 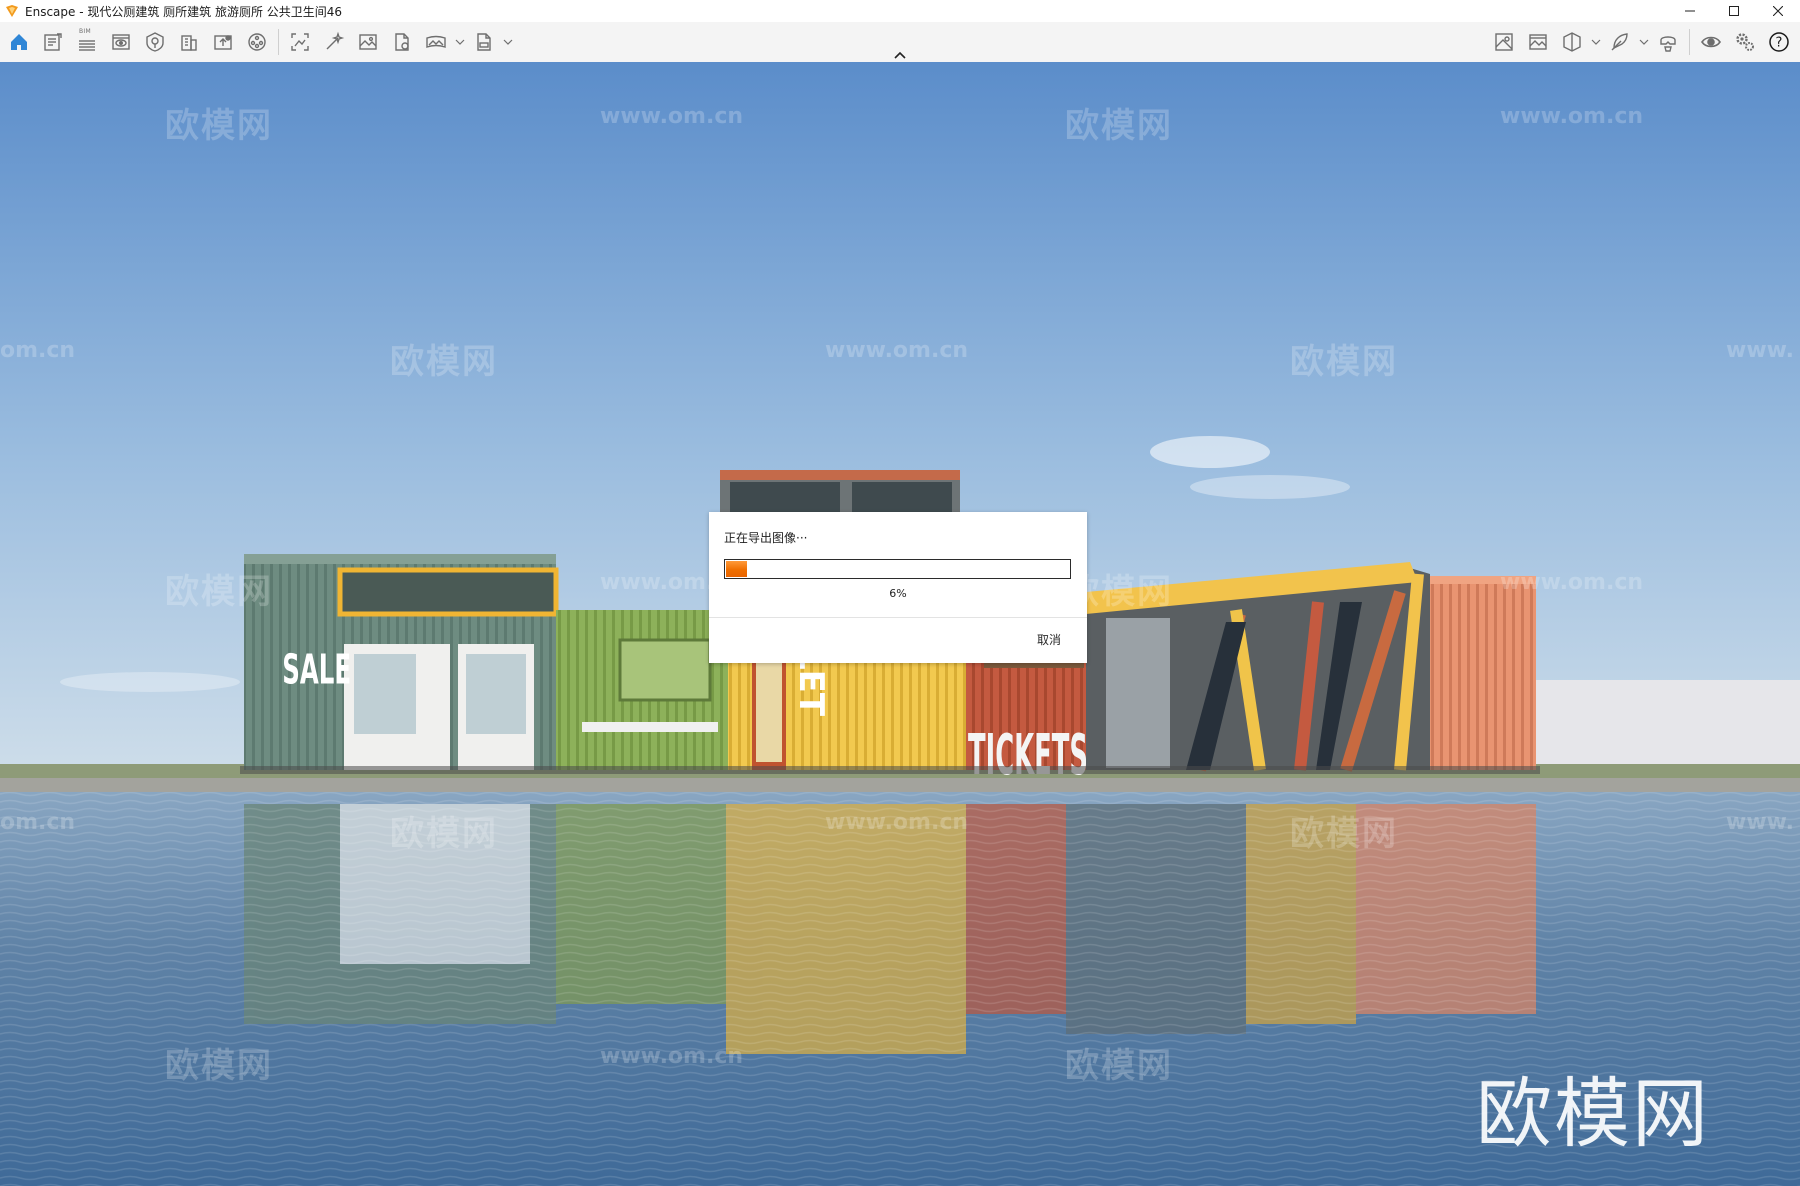 I want to click on help-button: ?, so click(x=1779, y=42).